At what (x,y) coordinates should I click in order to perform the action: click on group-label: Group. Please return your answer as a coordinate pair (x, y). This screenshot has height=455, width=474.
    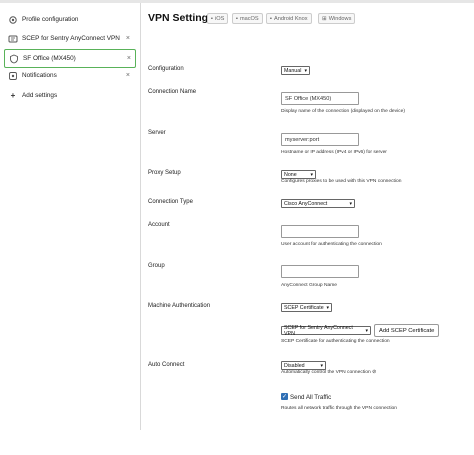
    Looking at the image, I should click on (156, 266).